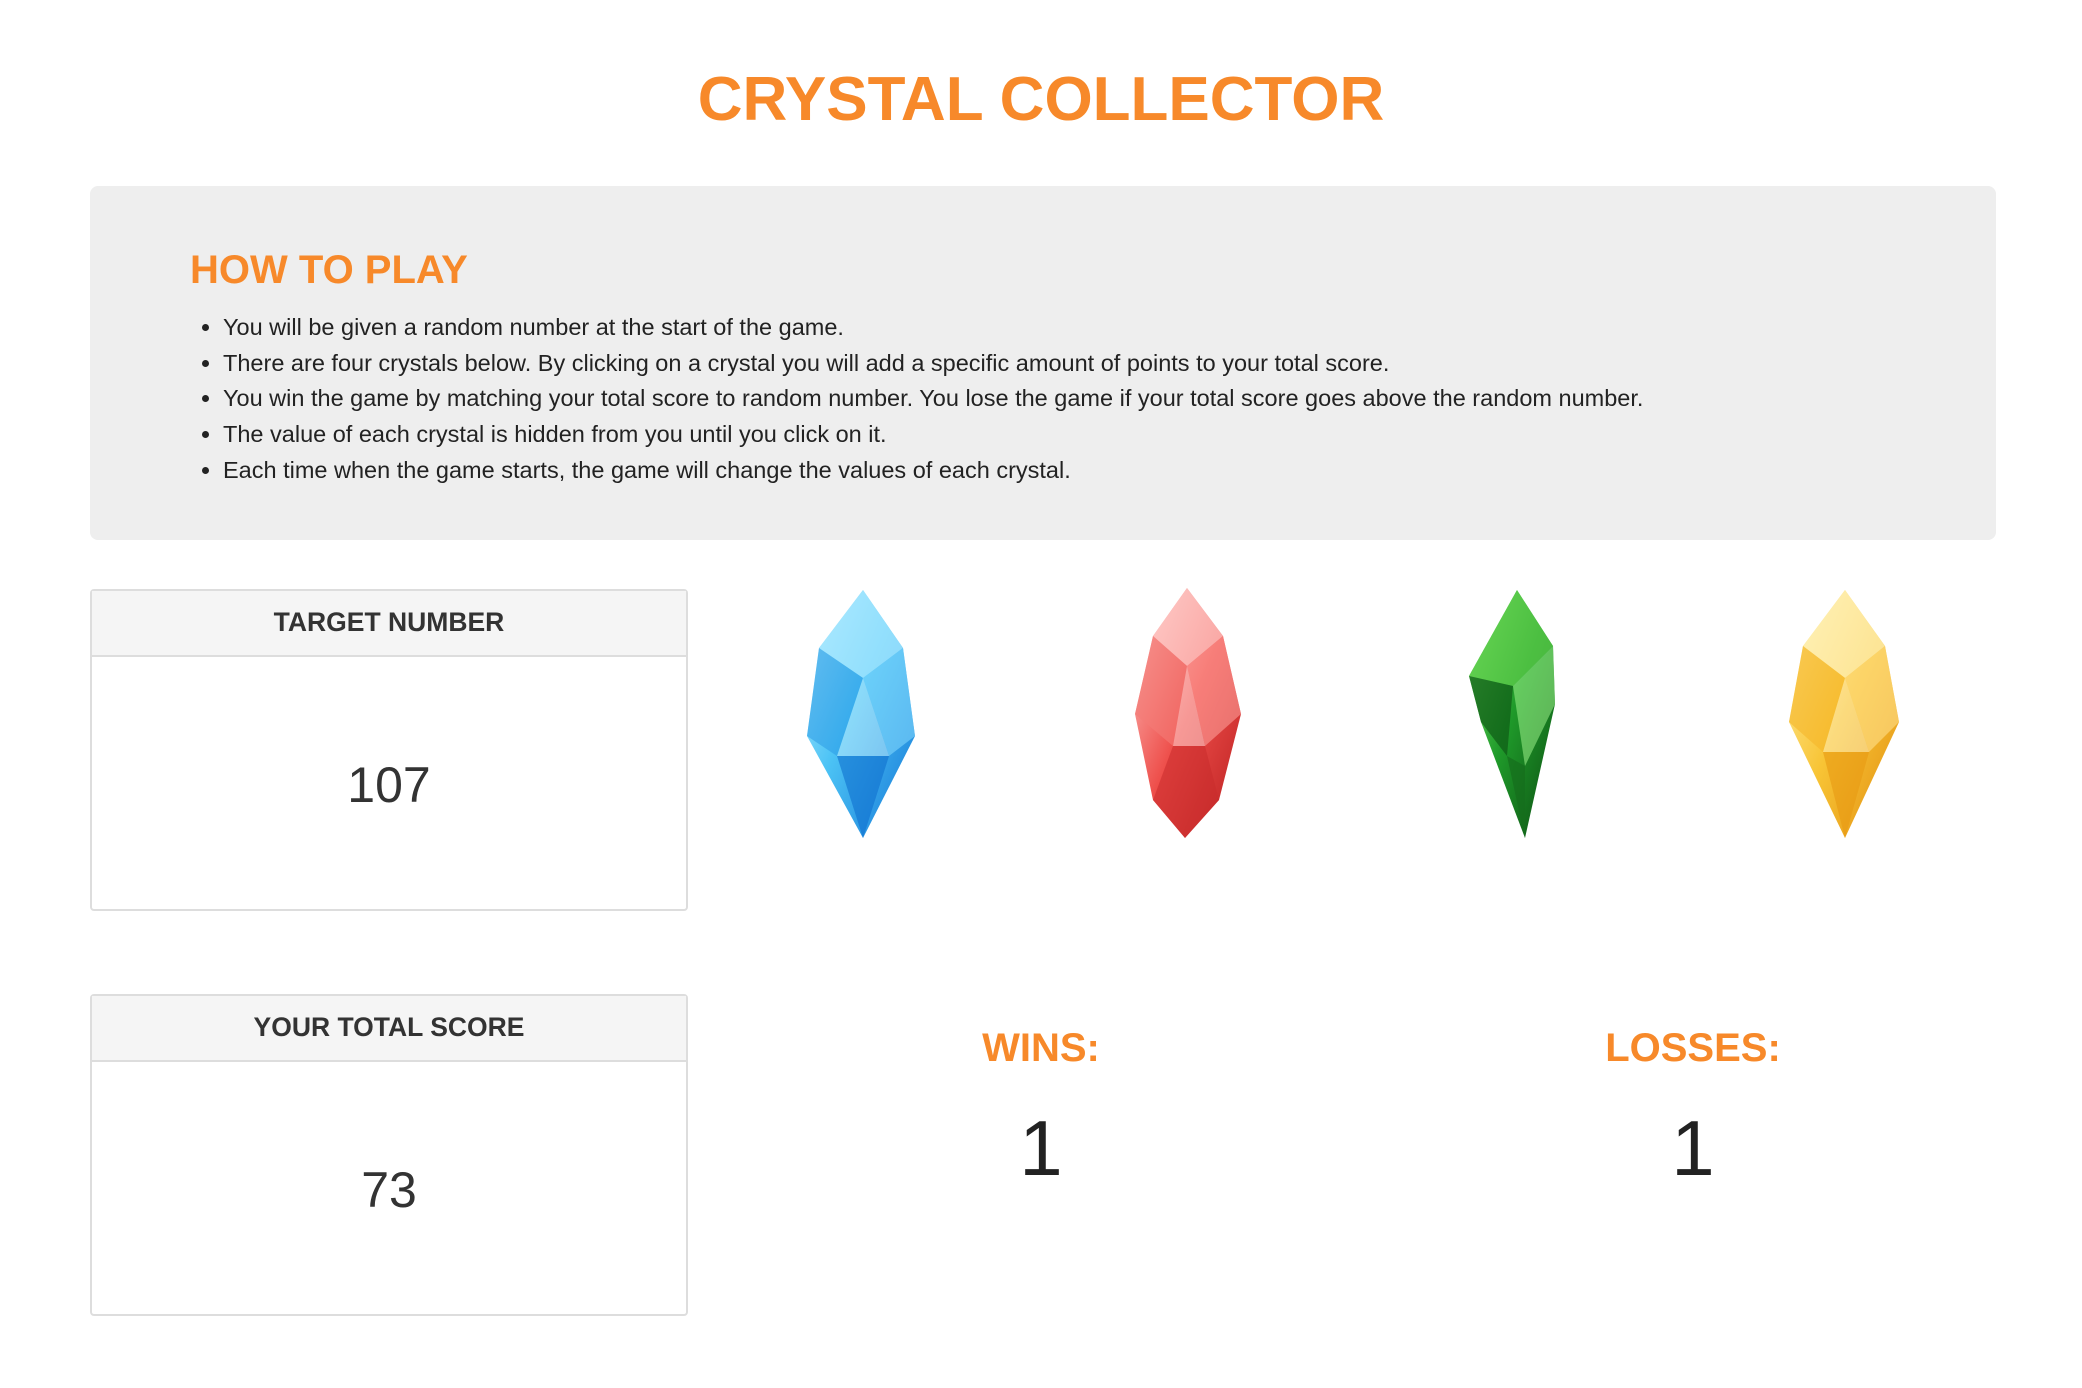 Image resolution: width=2082 pixels, height=1388 pixels. What do you see at coordinates (1041, 1148) in the screenshot?
I see `wins-value: 1` at bounding box center [1041, 1148].